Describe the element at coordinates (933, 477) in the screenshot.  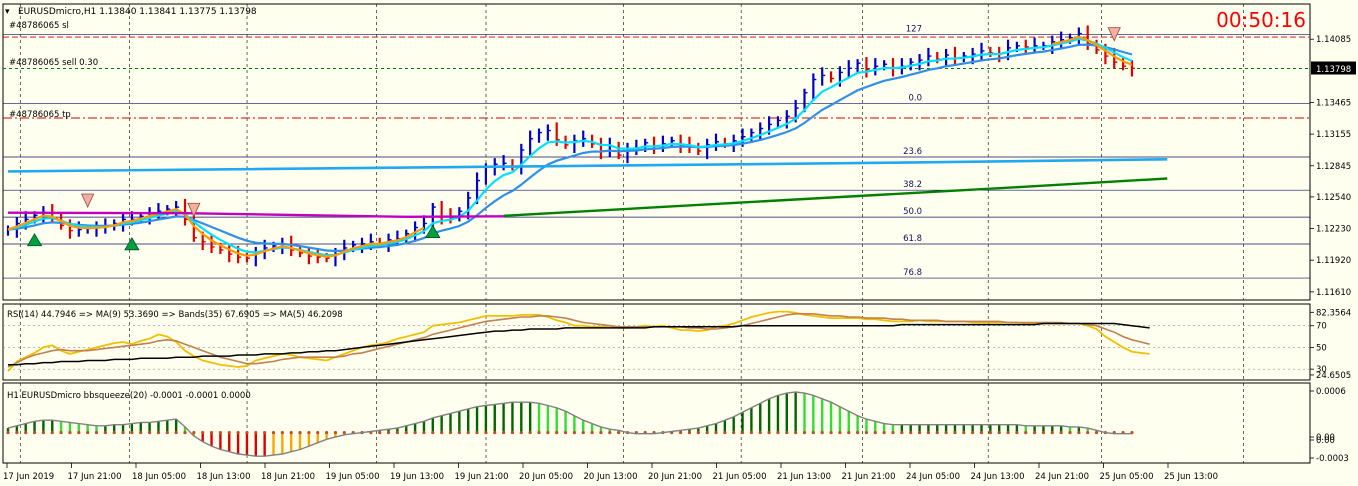
I see `time-axis-label: 24 Jun 05:00` at that location.